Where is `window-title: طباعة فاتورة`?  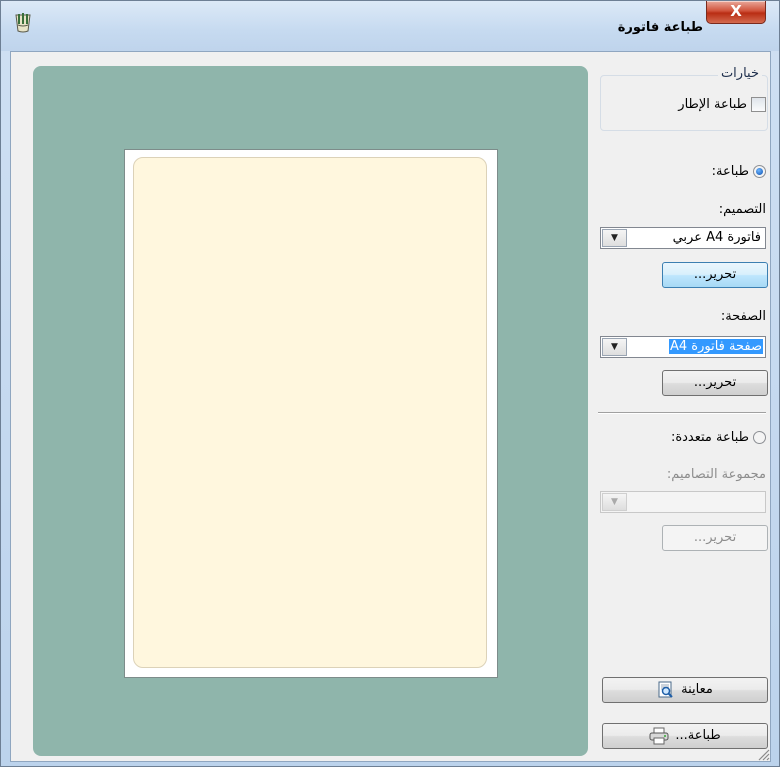 window-title: طباعة فاتورة is located at coordinates (660, 27).